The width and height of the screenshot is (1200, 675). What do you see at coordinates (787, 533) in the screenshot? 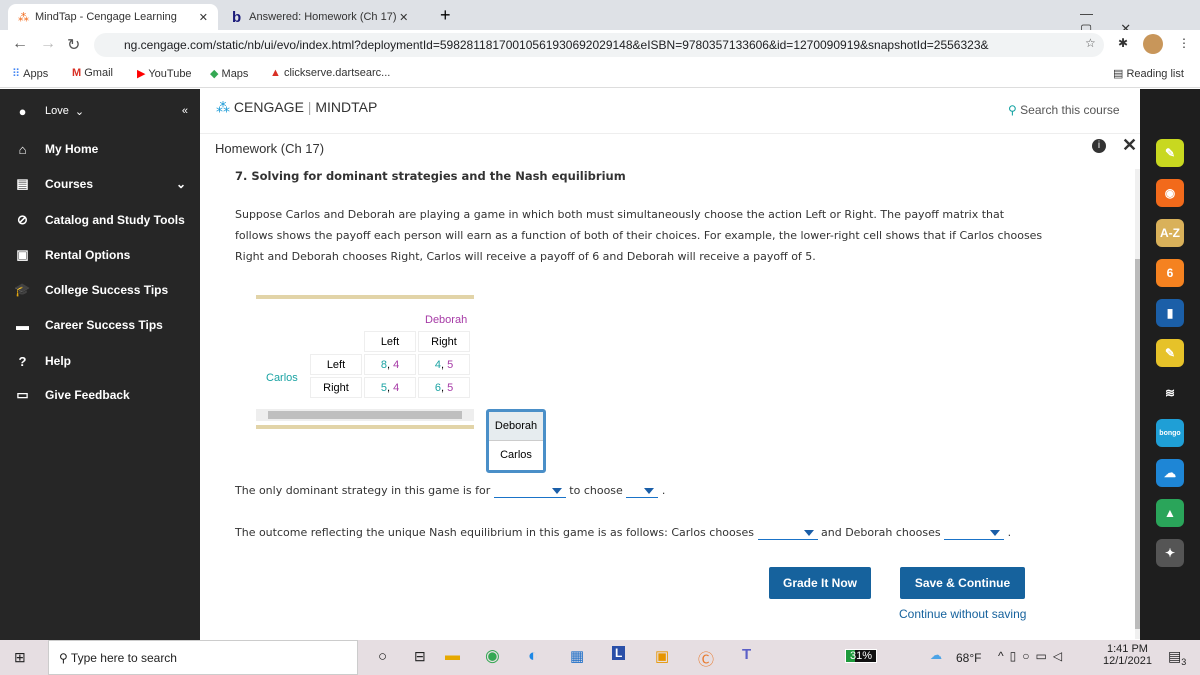
I see `carlos-action-dropdown` at bounding box center [787, 533].